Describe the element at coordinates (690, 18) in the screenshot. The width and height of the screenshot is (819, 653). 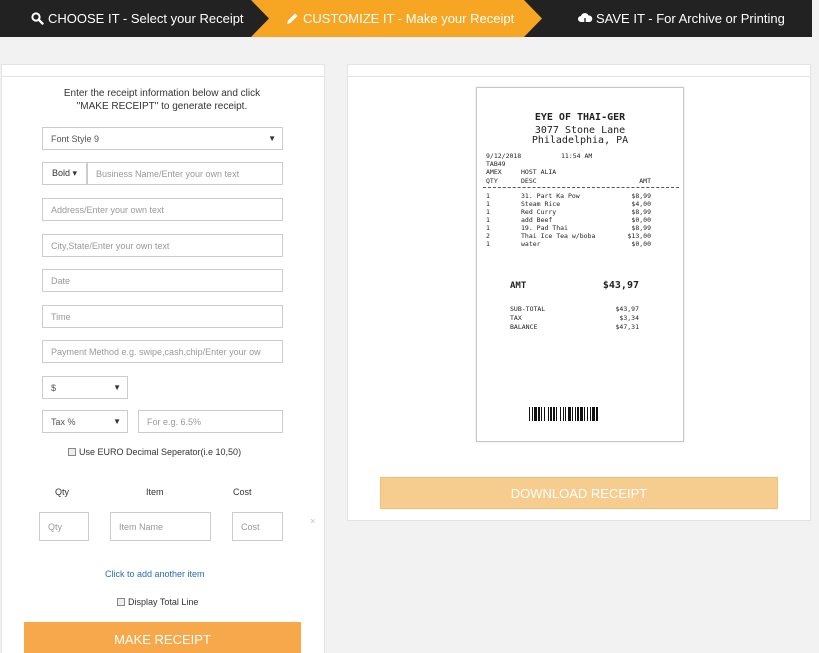
I see `step-save-label: SAVE IT - For Archive or Printing` at that location.